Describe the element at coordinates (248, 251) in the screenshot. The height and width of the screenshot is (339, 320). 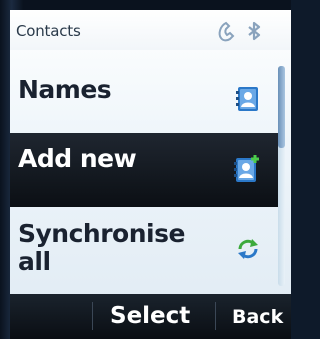
I see `sync-icon` at that location.